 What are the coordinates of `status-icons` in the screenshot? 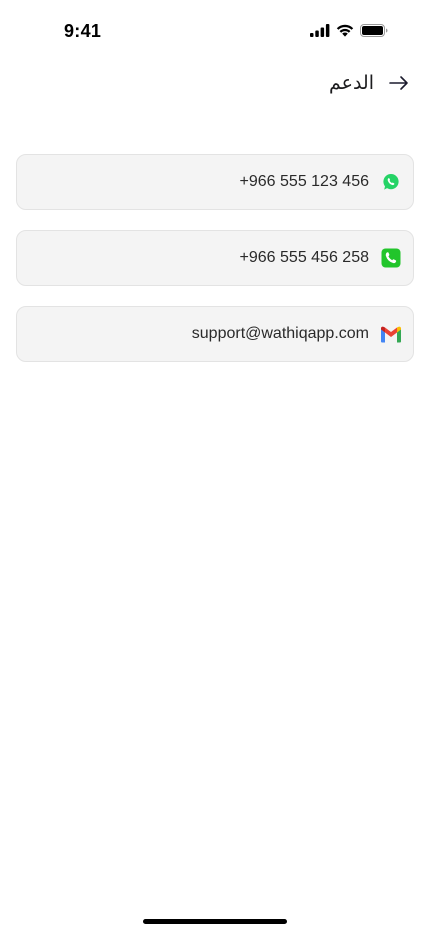 It's located at (349, 30).